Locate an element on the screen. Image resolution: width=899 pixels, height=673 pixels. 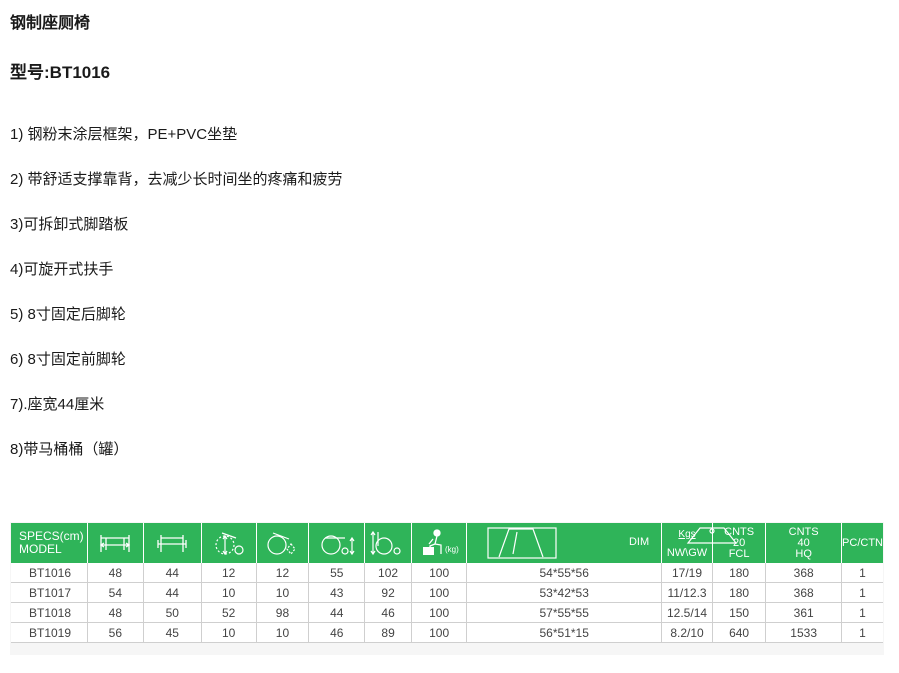
overall-width-icon is located at coordinates (115, 543).